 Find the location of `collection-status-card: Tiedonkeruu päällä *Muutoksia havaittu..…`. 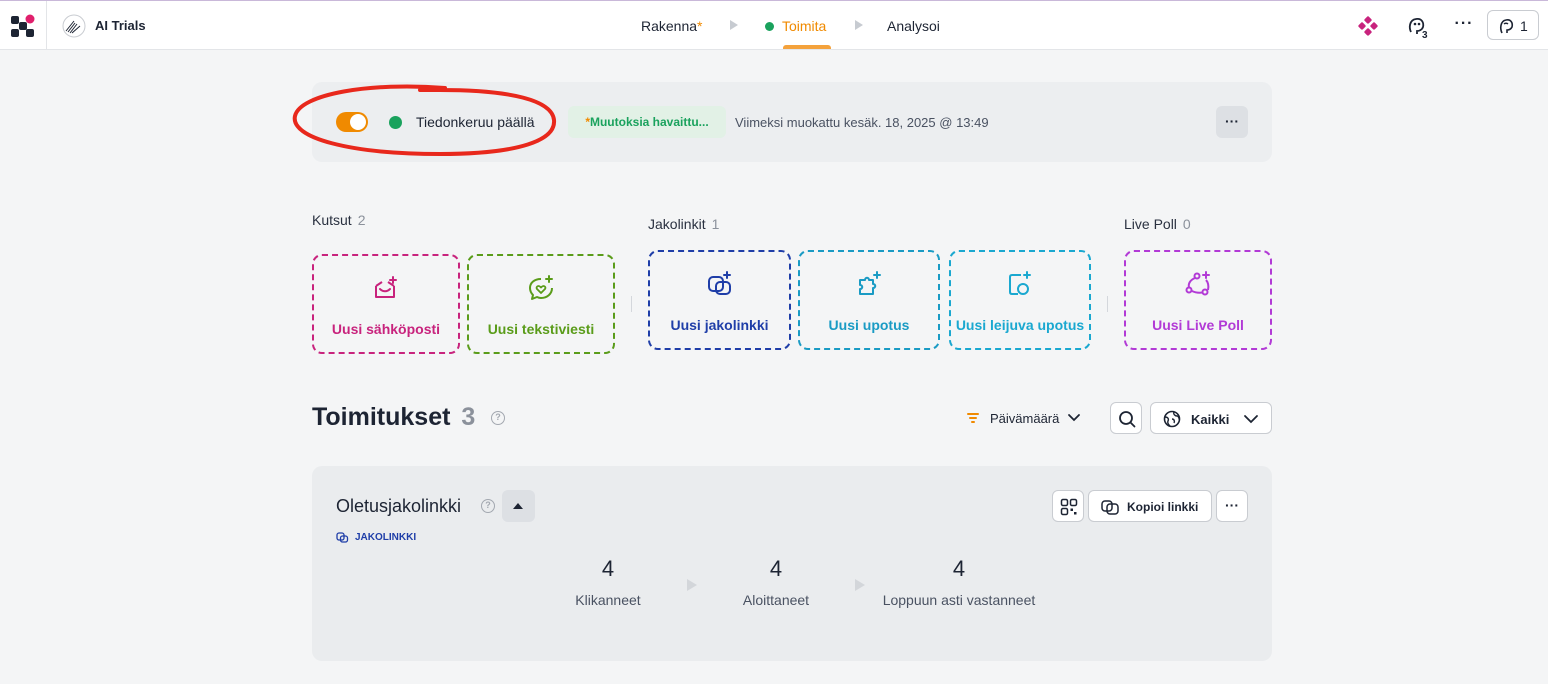

collection-status-card: Tiedonkeruu päällä *Muutoksia havaittu..… is located at coordinates (792, 122).